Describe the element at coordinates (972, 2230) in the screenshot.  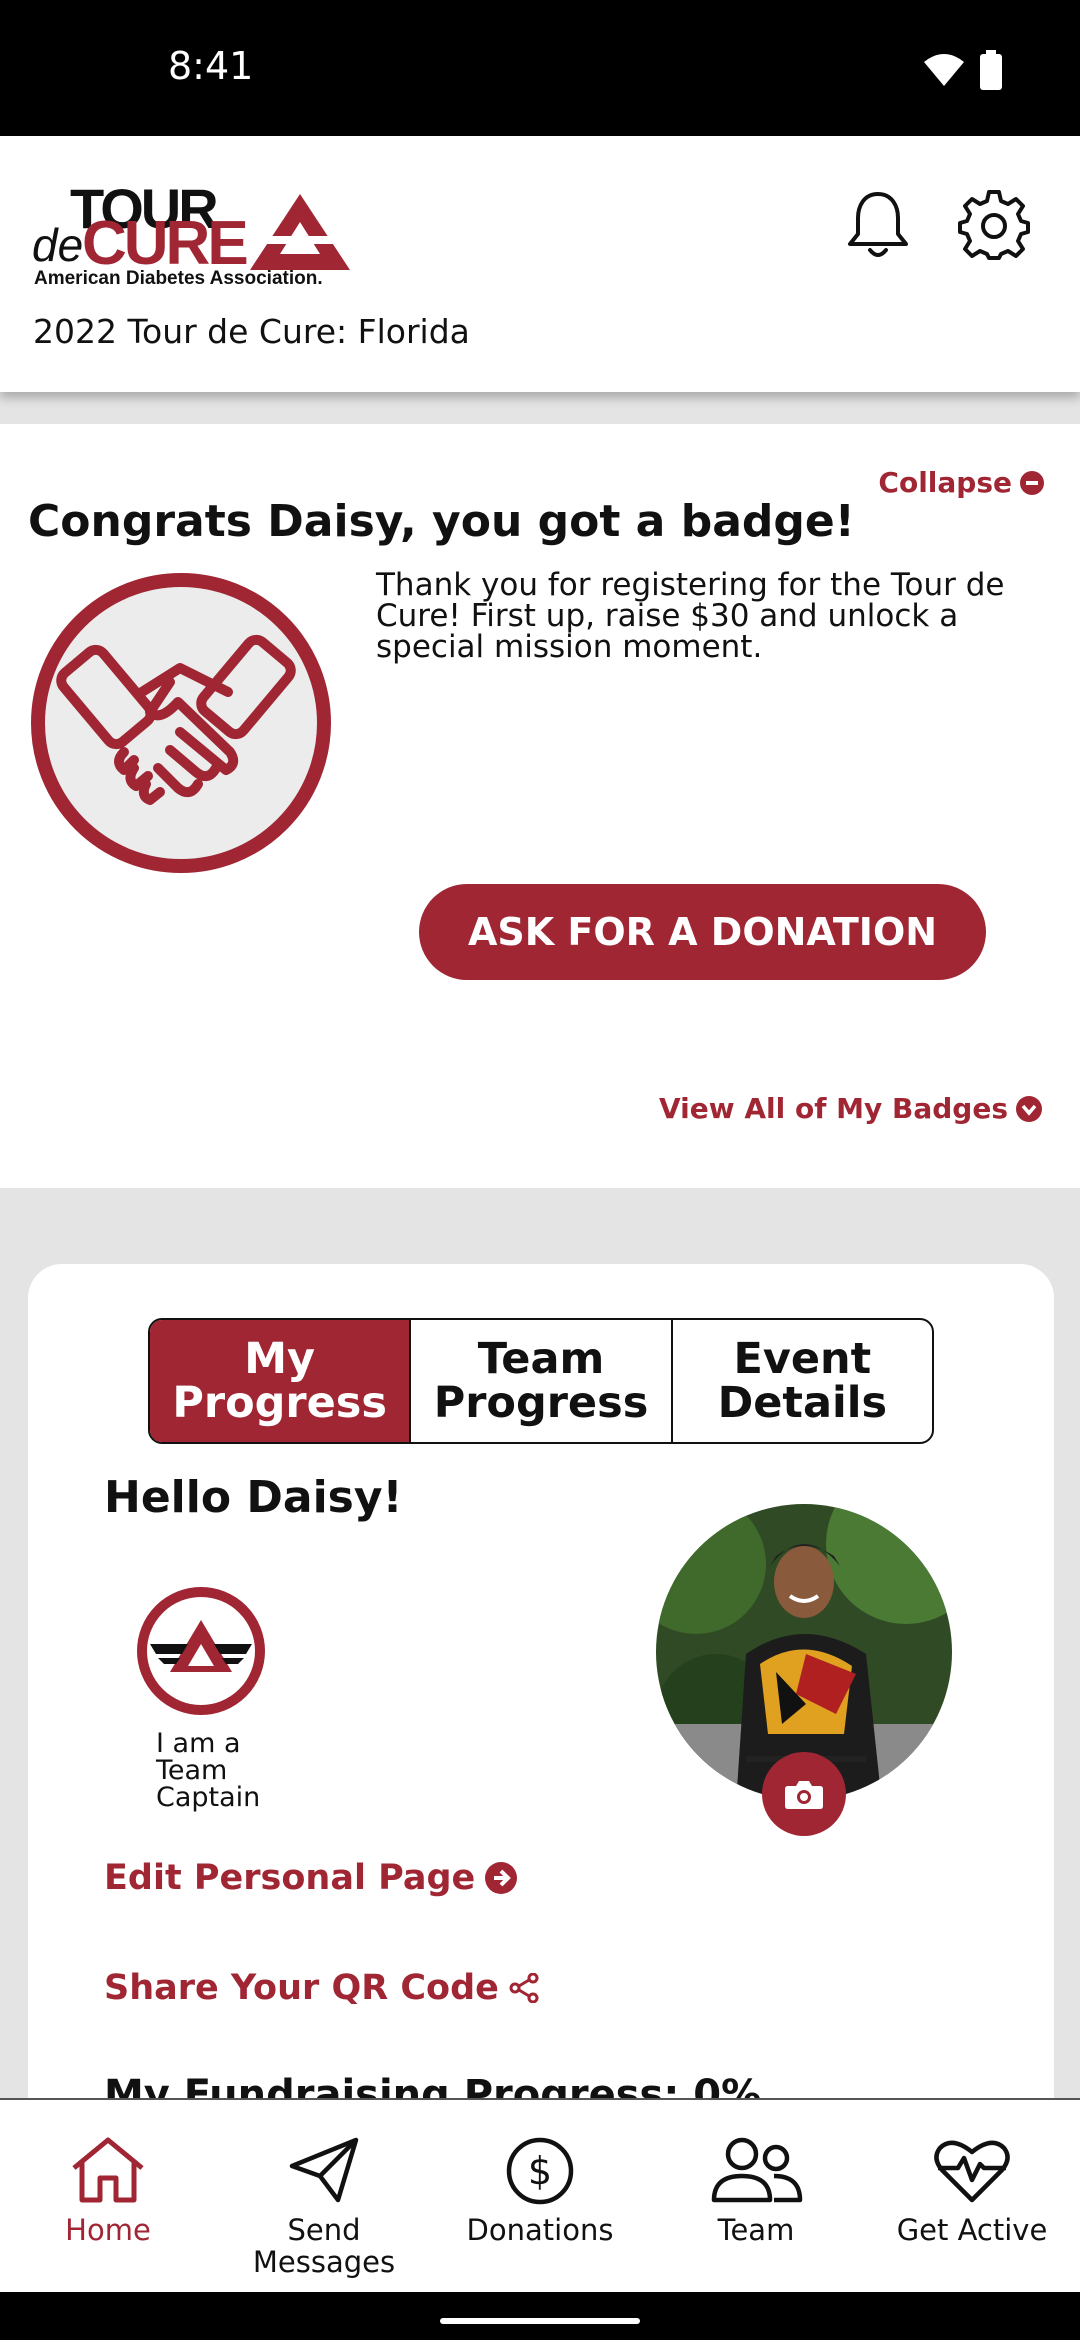
I see `nav-get-active-label: Get Active` at that location.